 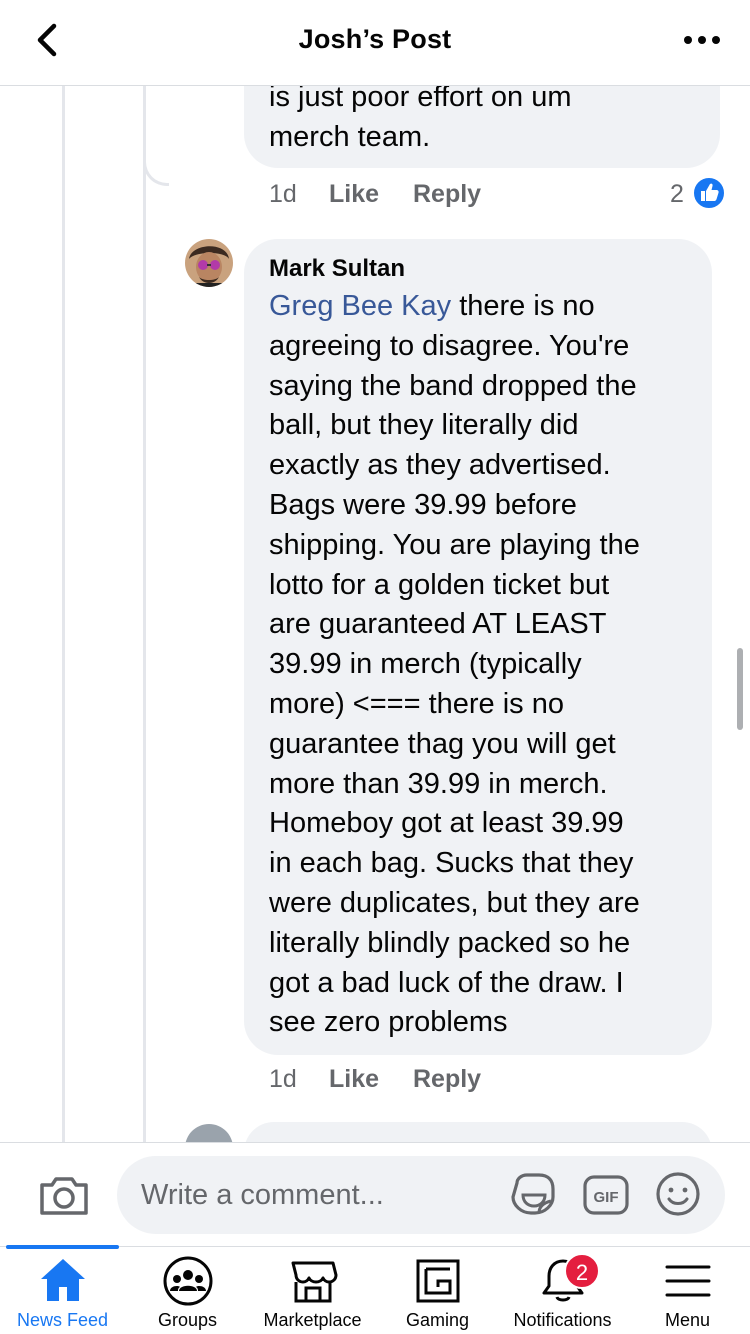 What do you see at coordinates (606, 1197) in the screenshot?
I see `svg-text: GIF` at bounding box center [606, 1197].